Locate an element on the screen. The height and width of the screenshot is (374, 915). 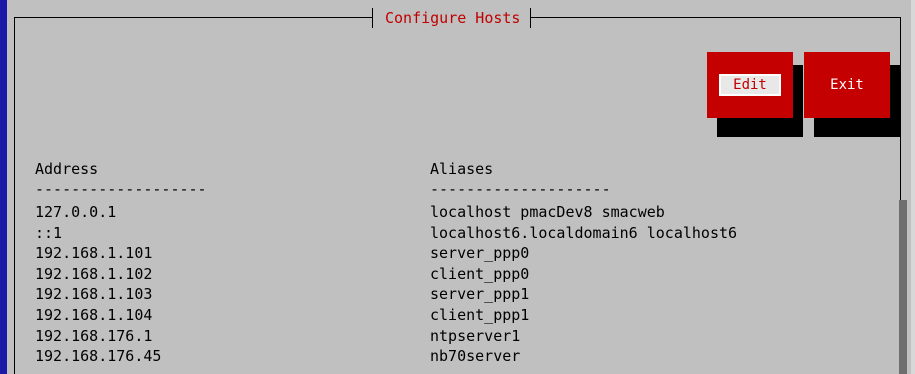
dialog-frame-left is located at coordinates (14, 195).